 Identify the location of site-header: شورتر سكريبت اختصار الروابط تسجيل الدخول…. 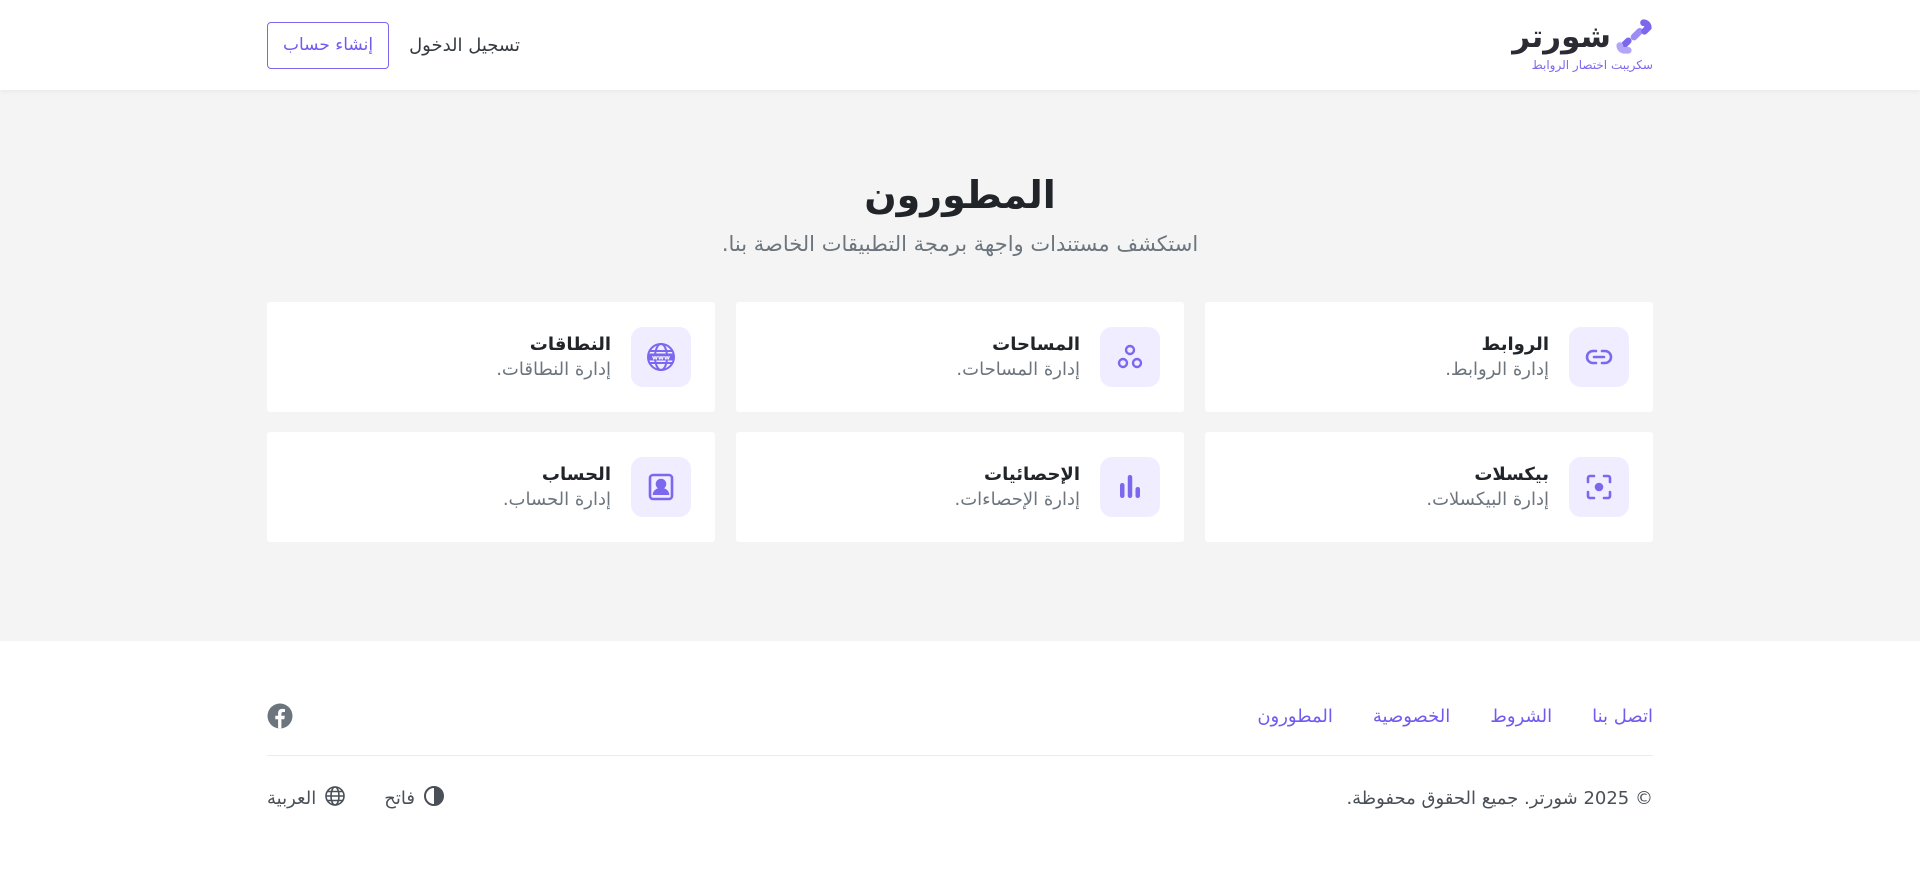
(960, 45).